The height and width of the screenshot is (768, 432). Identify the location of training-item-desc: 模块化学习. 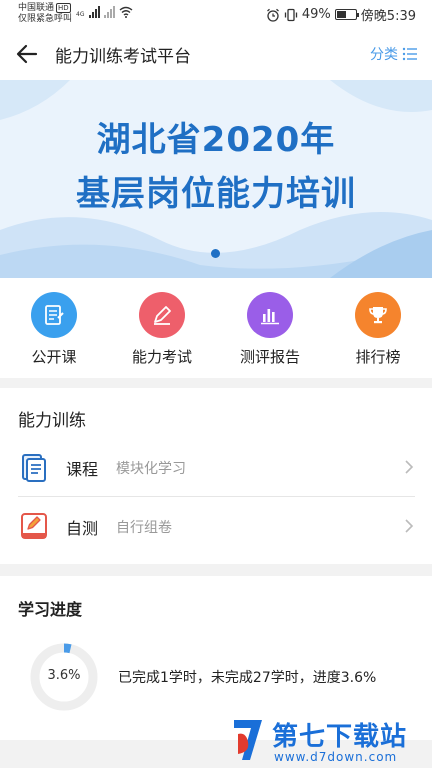
(151, 469).